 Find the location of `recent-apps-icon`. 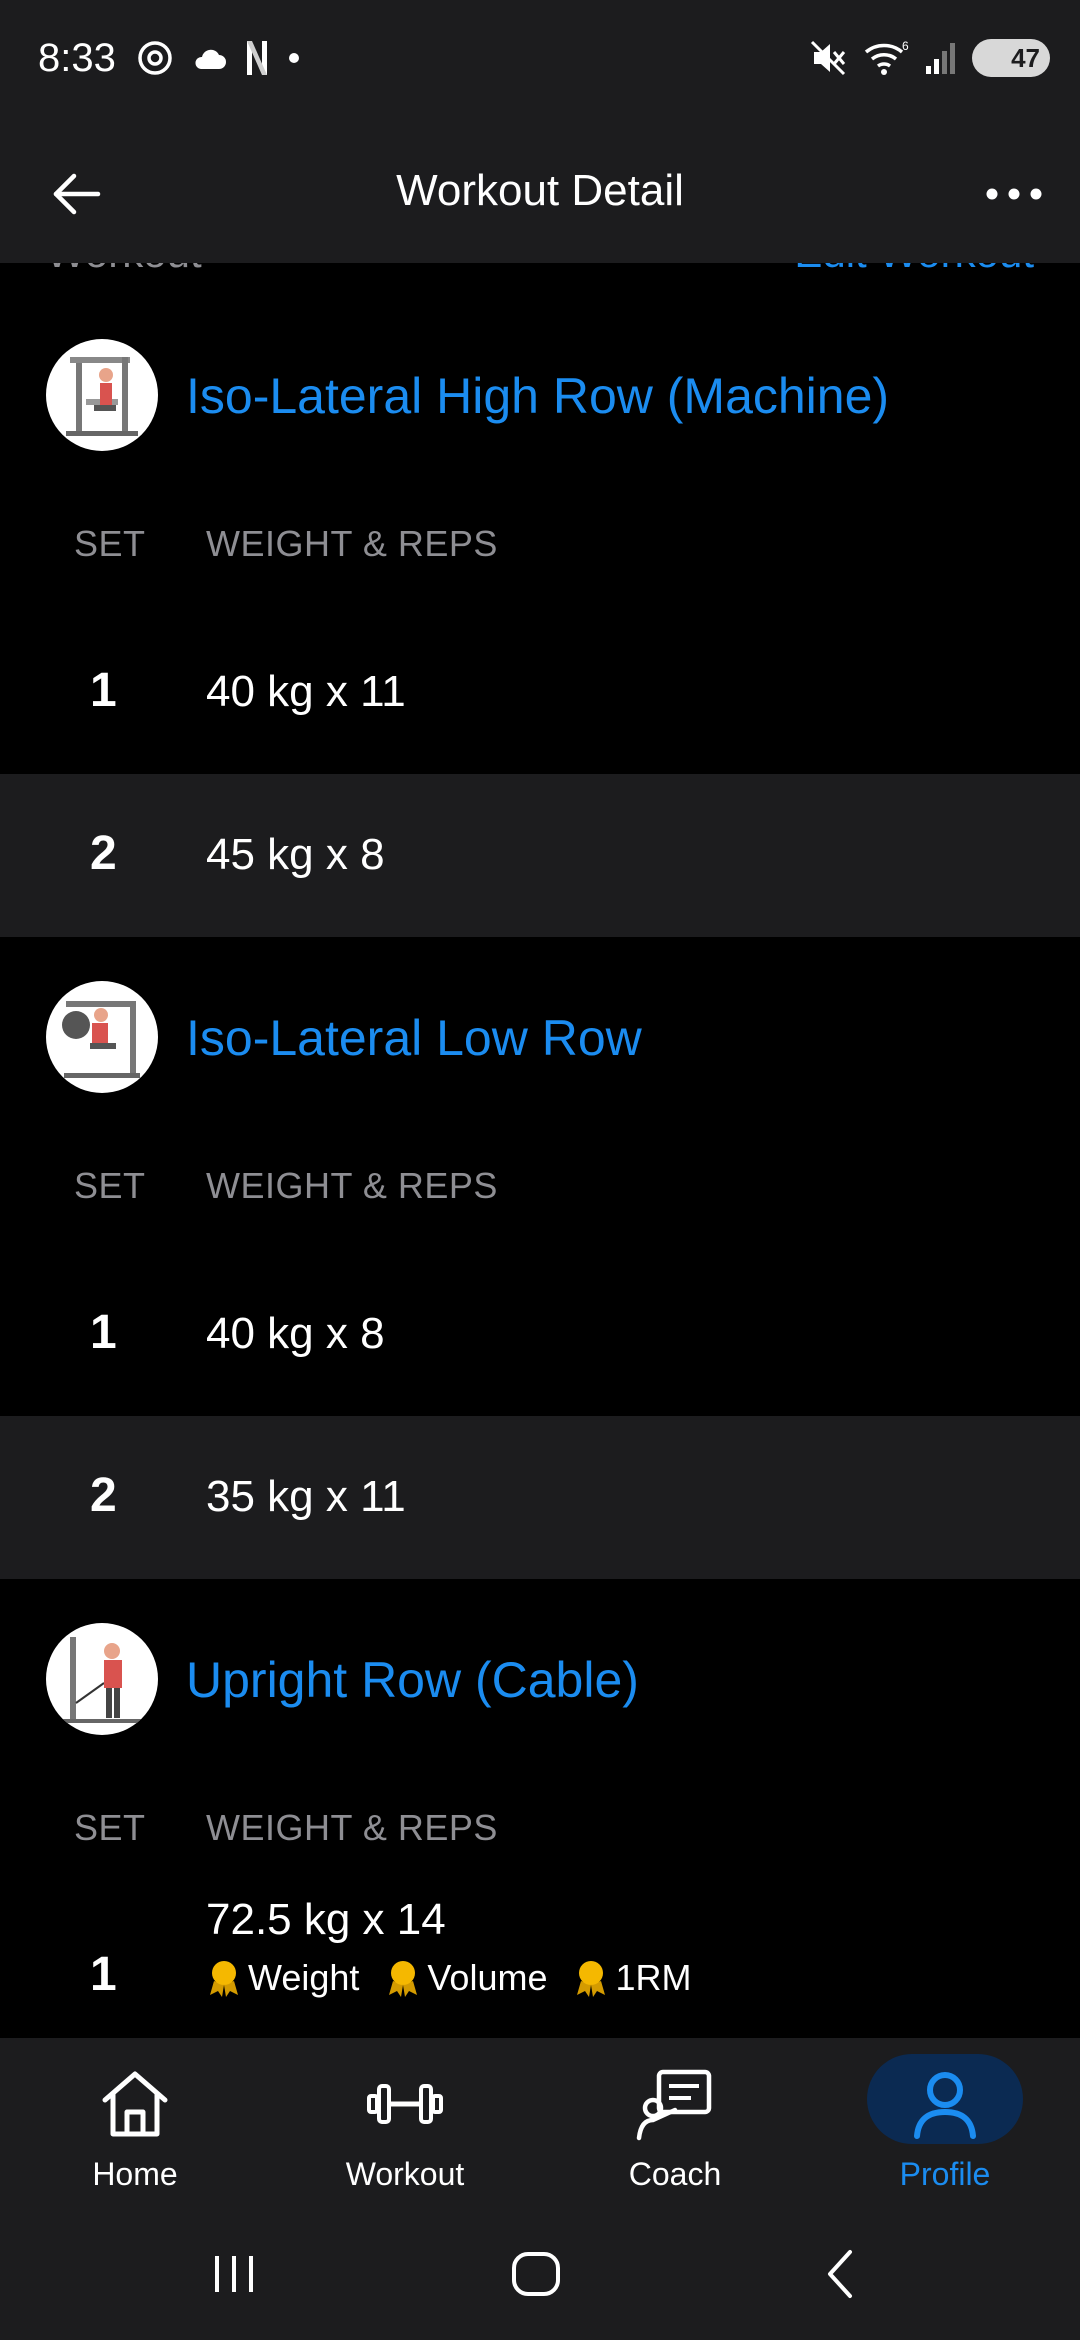

recent-apps-icon is located at coordinates (234, 2274).